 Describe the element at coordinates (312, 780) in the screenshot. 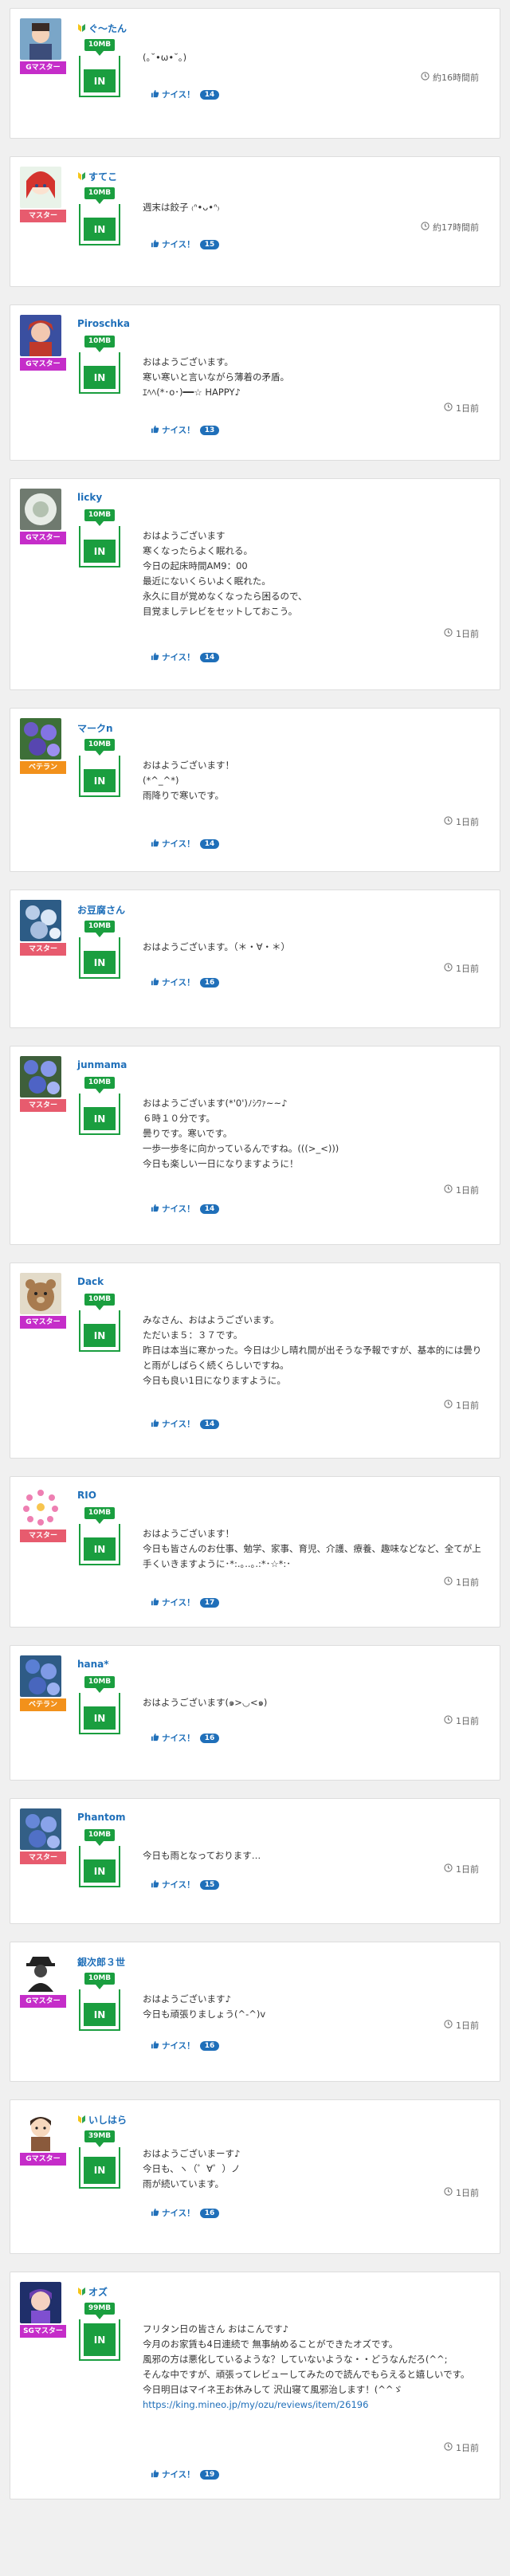

I see `post-text: おはようございます！ (*^_^*) 雨降りで寒いです。` at that location.